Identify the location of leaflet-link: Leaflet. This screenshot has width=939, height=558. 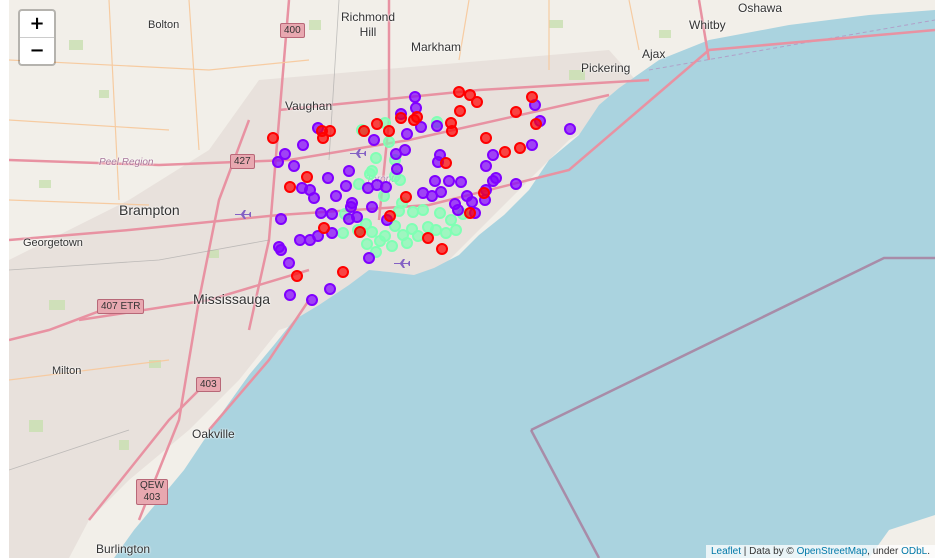
(726, 551).